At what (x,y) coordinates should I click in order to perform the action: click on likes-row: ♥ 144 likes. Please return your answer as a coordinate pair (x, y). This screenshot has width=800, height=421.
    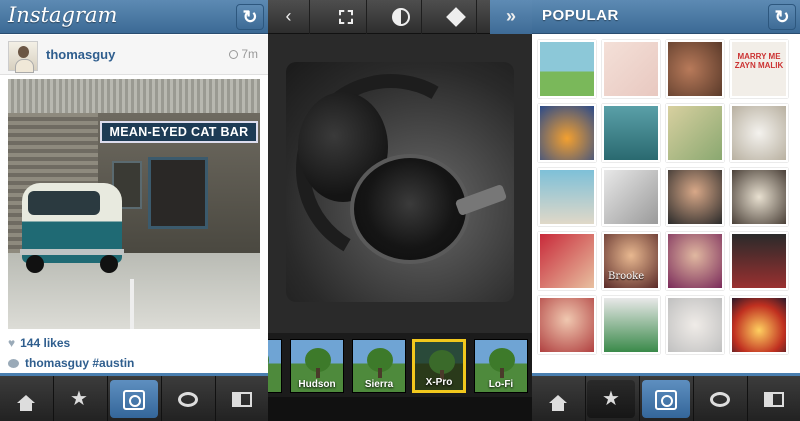
    Looking at the image, I should click on (39, 343).